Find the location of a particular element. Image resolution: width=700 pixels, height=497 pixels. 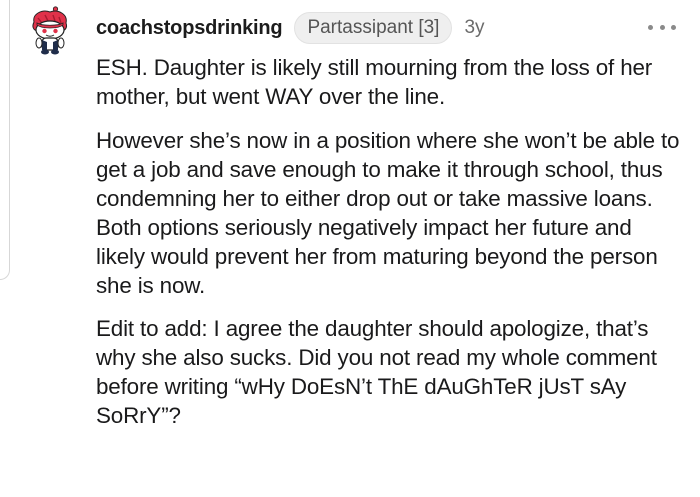

avatar is located at coordinates (50, 31).